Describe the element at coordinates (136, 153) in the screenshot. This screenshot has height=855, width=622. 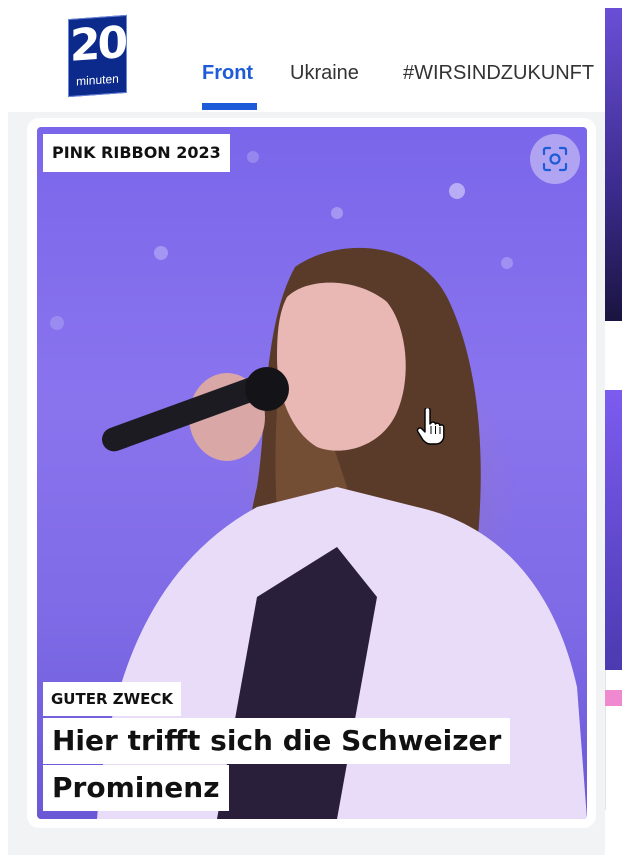
I see `topic-label: PINK RIBBON 2023` at that location.